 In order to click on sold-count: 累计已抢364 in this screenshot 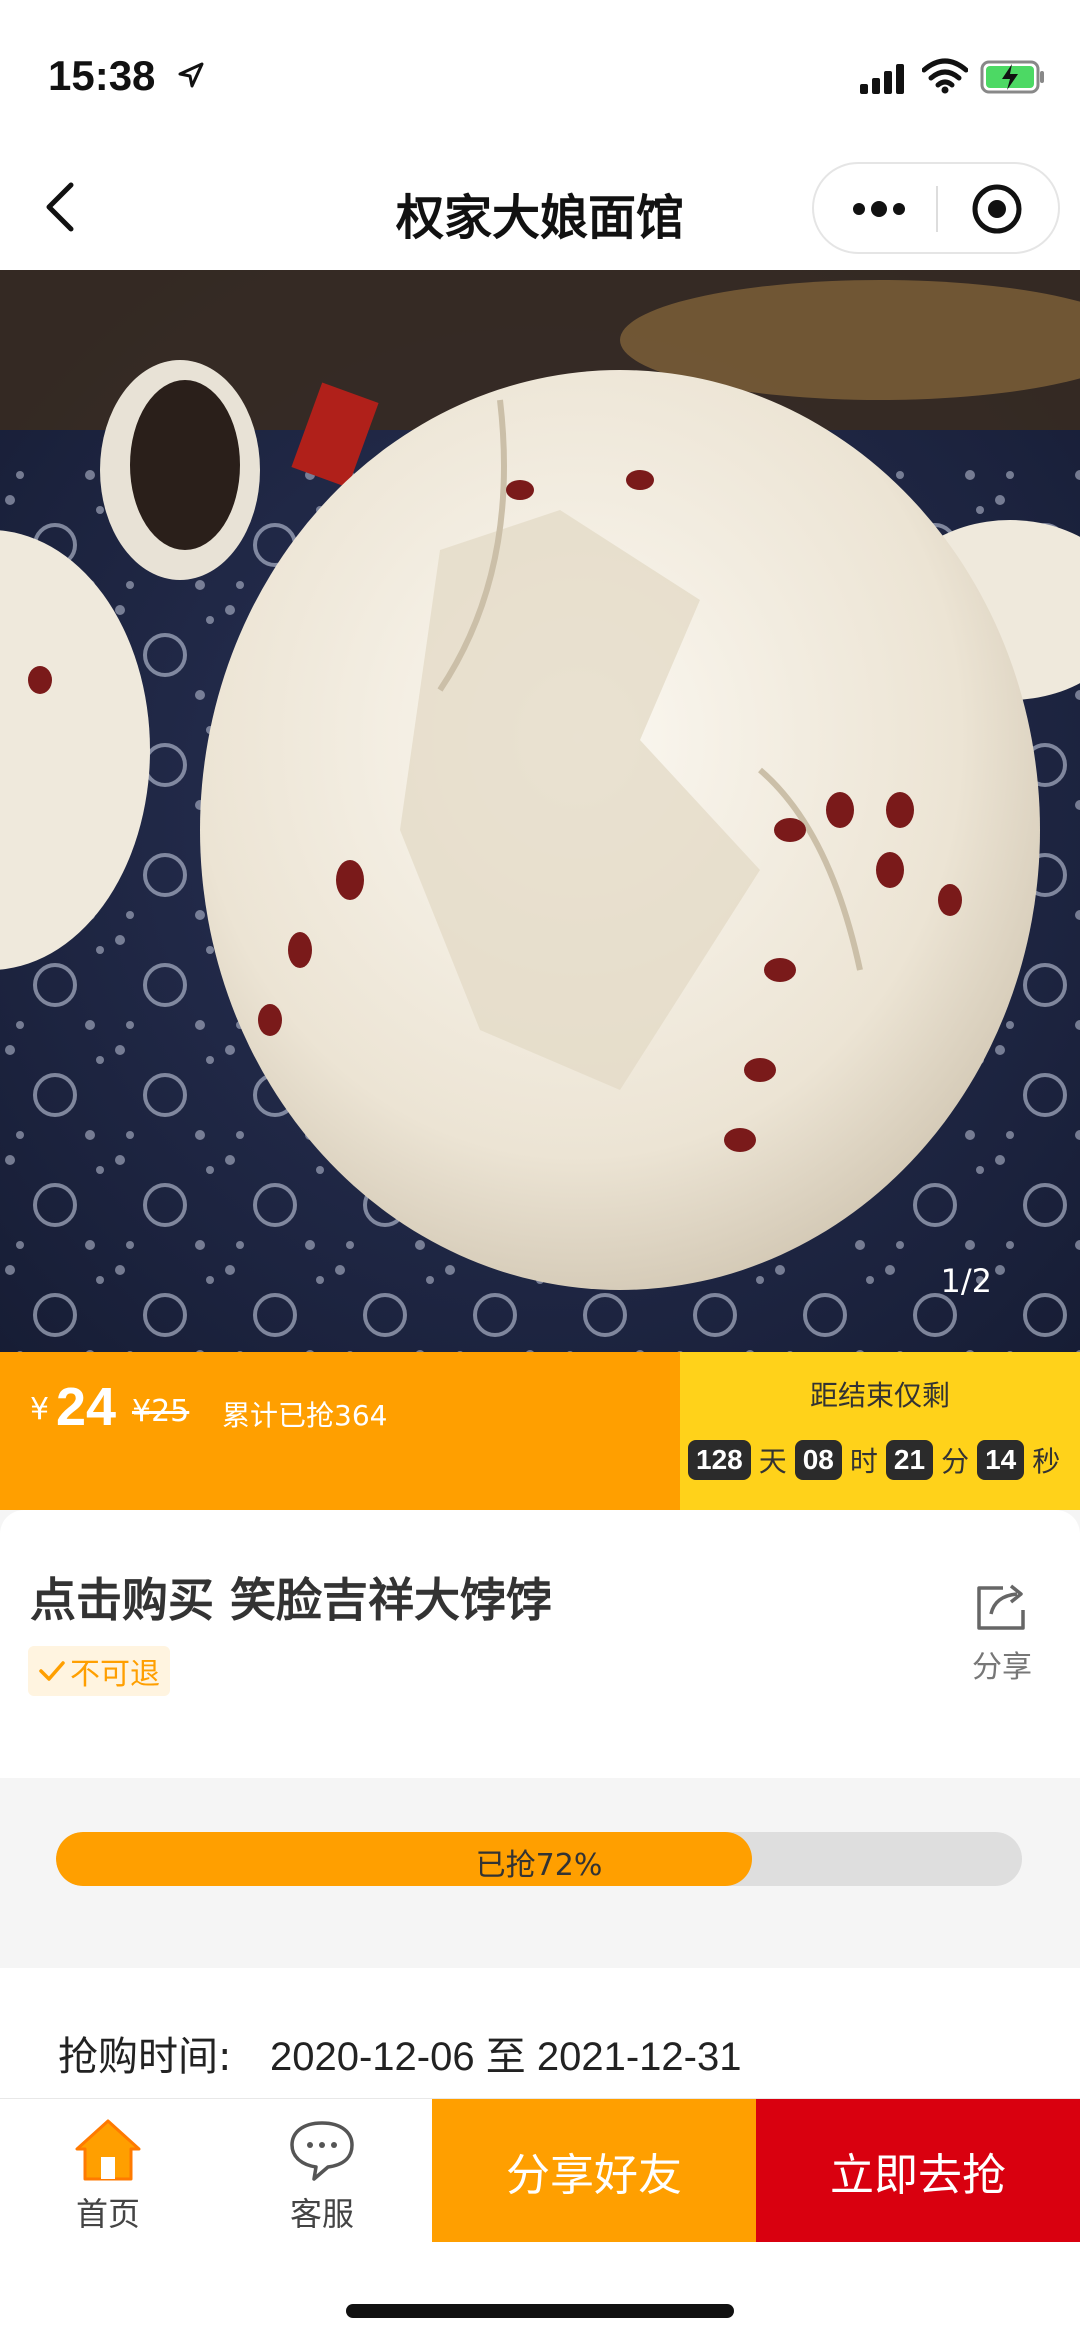, I will do `click(305, 1415)`.